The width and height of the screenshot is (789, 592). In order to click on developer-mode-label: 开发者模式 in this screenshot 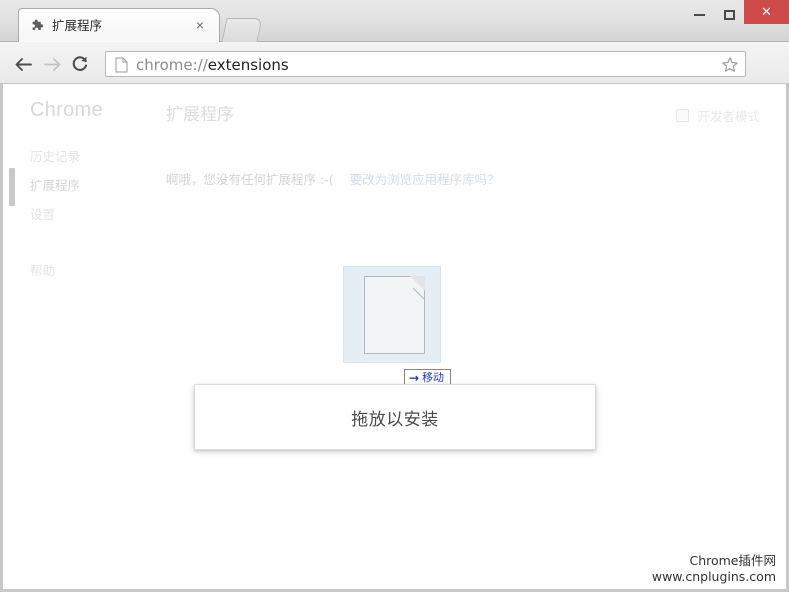, I will do `click(728, 116)`.